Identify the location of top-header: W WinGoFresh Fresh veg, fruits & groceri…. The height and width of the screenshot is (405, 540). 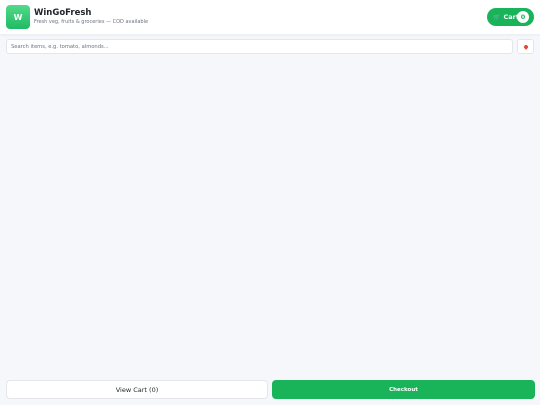
(270, 17).